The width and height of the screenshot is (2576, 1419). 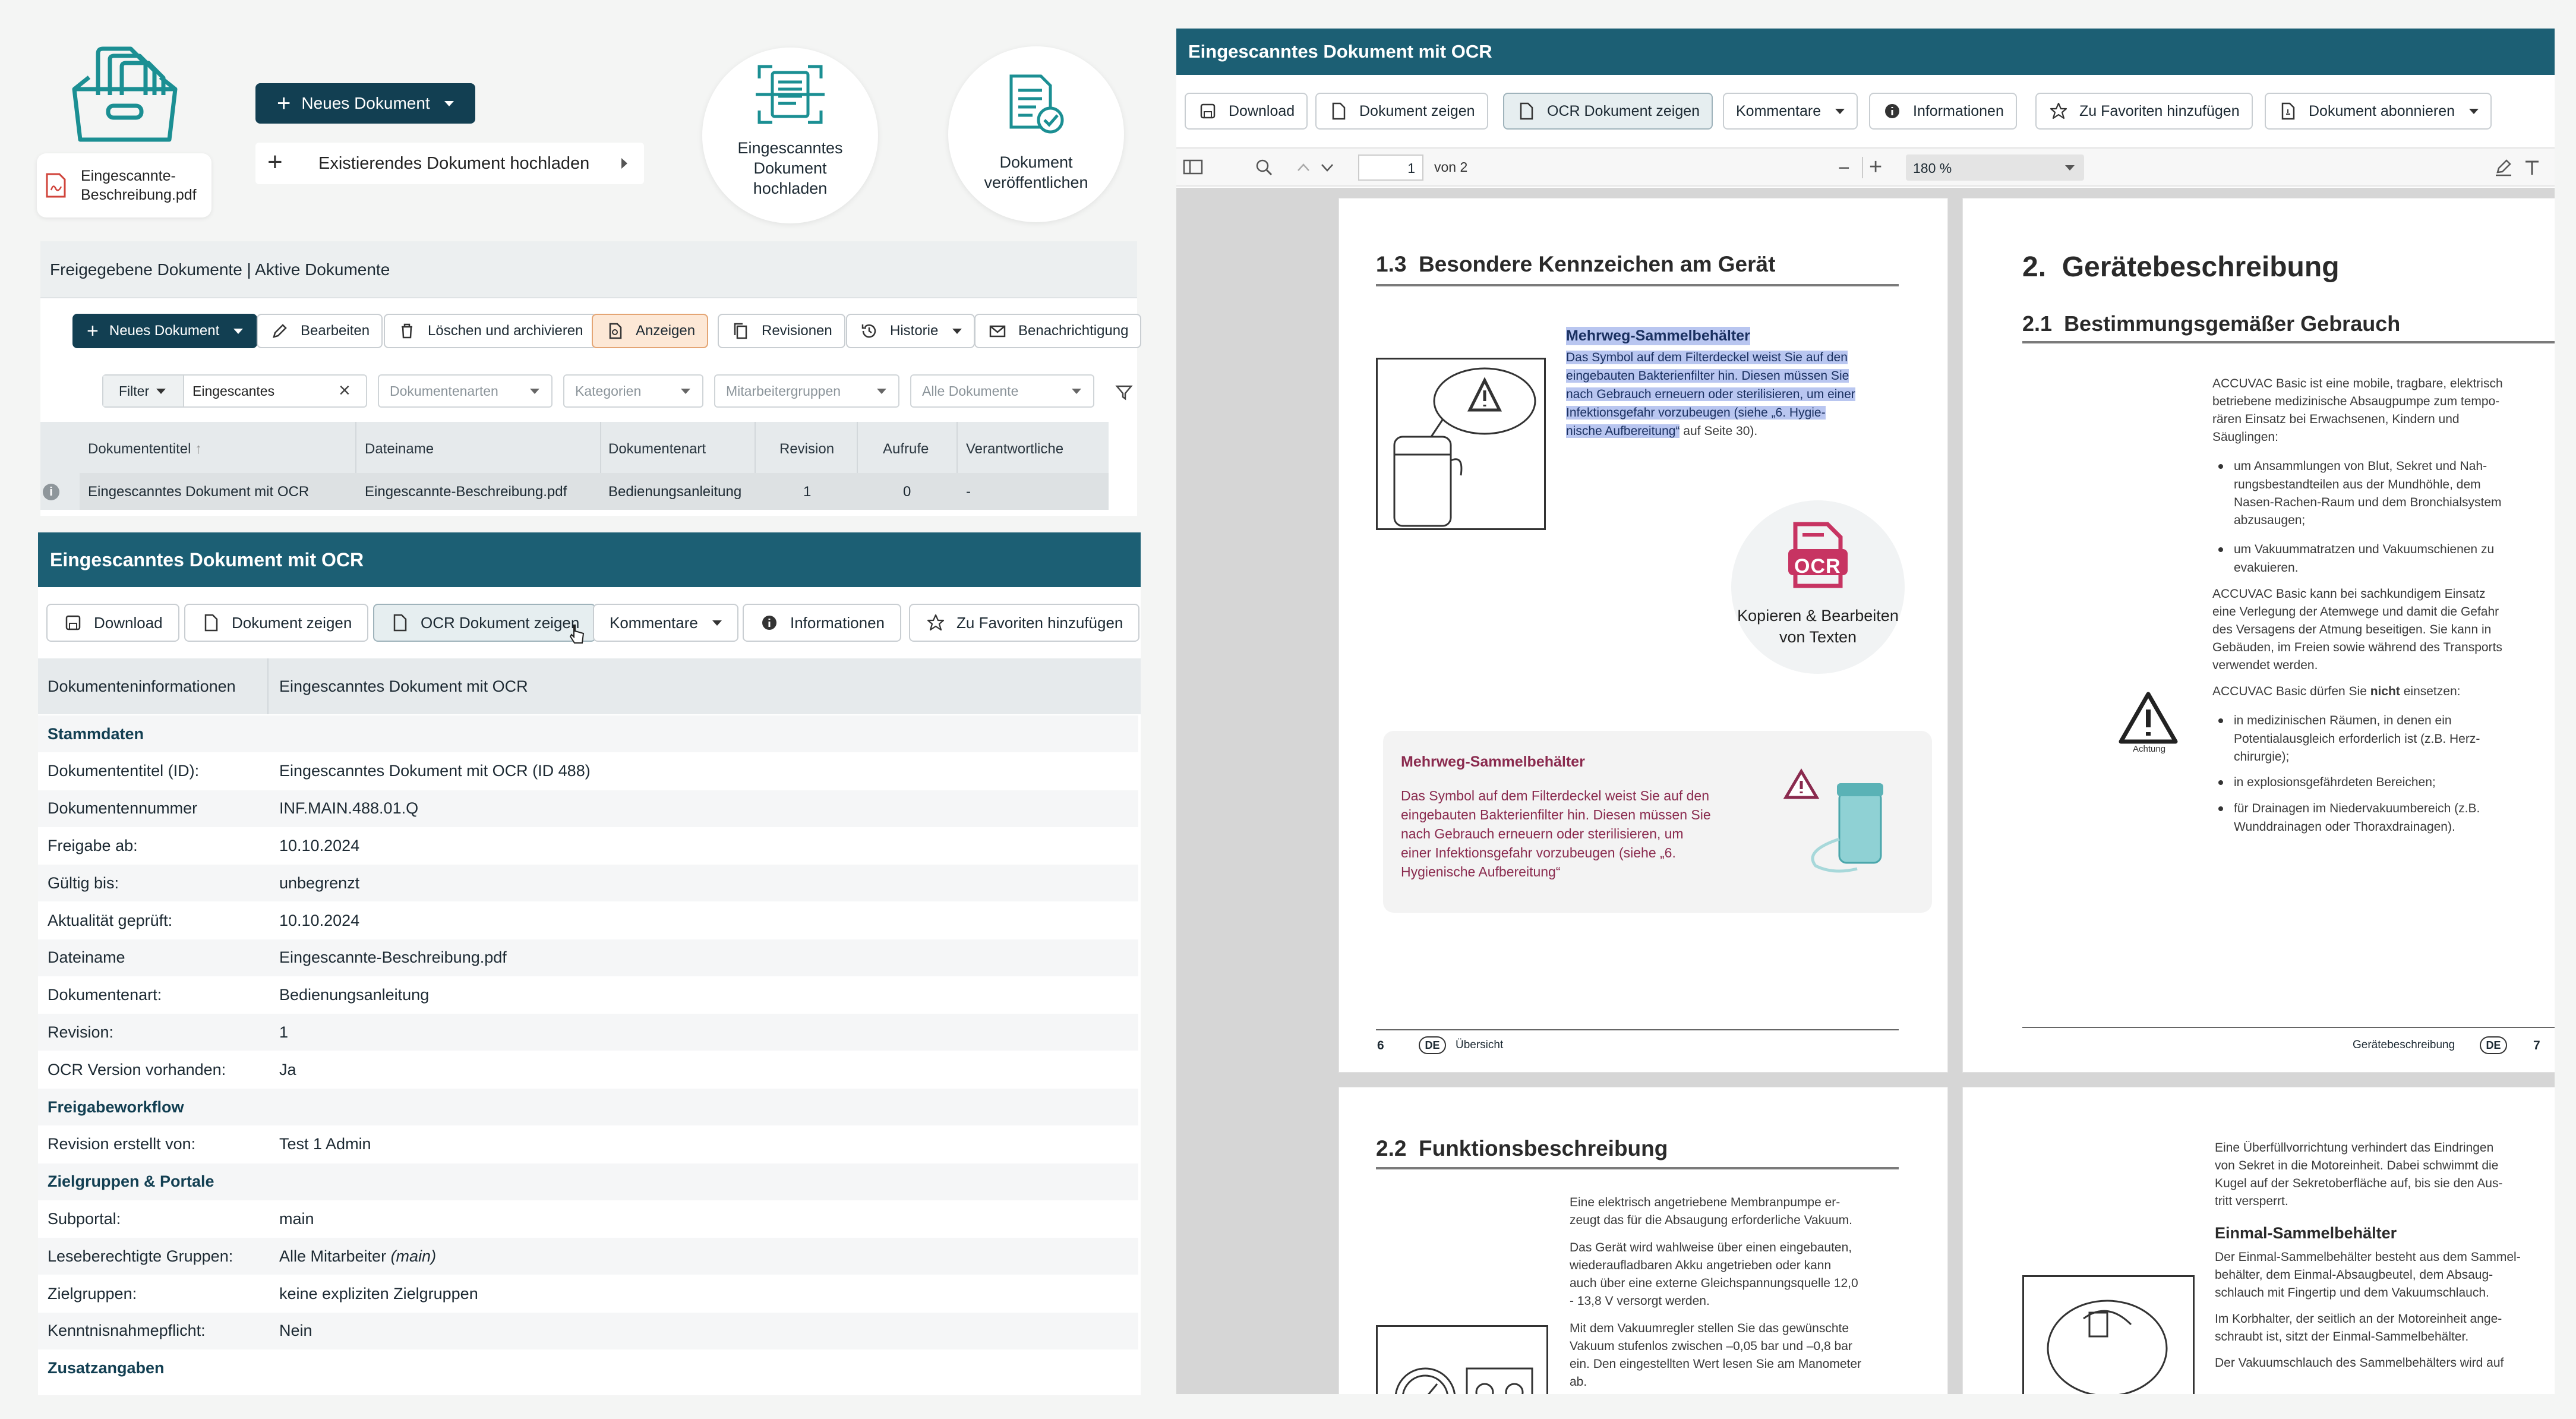 What do you see at coordinates (2532, 167) in the screenshot?
I see `text-tool-icon` at bounding box center [2532, 167].